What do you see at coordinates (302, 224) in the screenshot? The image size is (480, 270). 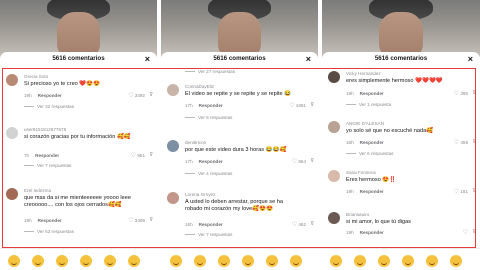 I see `like-count: 462` at bounding box center [302, 224].